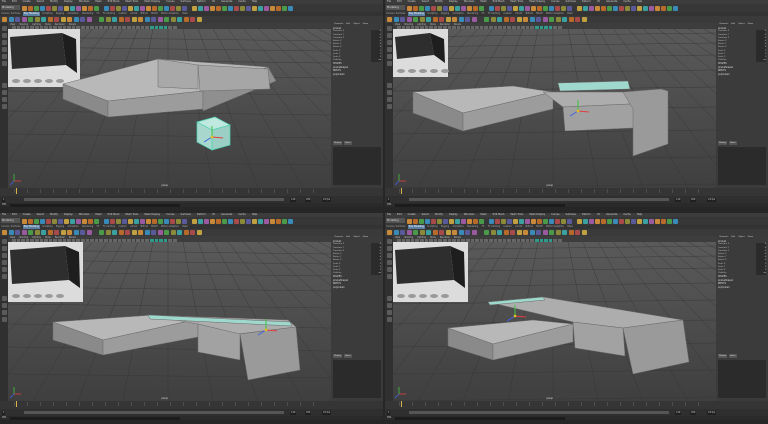 Image resolution: width=768 pixels, height=424 pixels. I want to click on input-node-name: polyCube1, so click(742, 287).